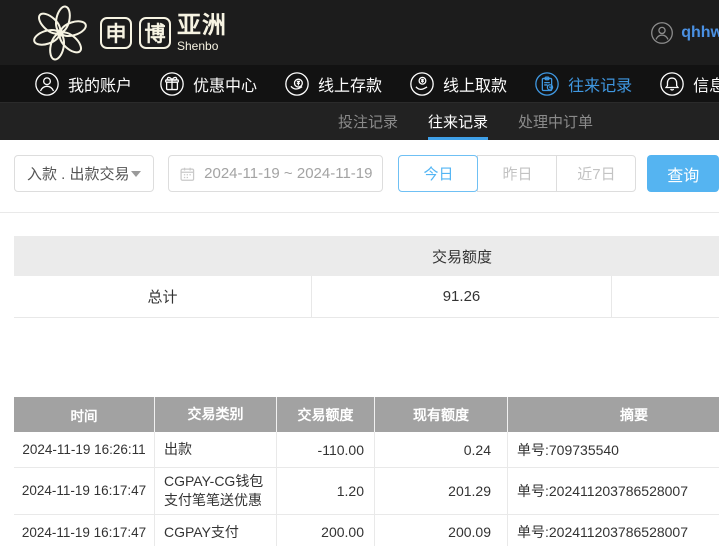 This screenshot has width=719, height=546. Describe the element at coordinates (84, 414) in the screenshot. I see `column-header-time: 时间` at that location.